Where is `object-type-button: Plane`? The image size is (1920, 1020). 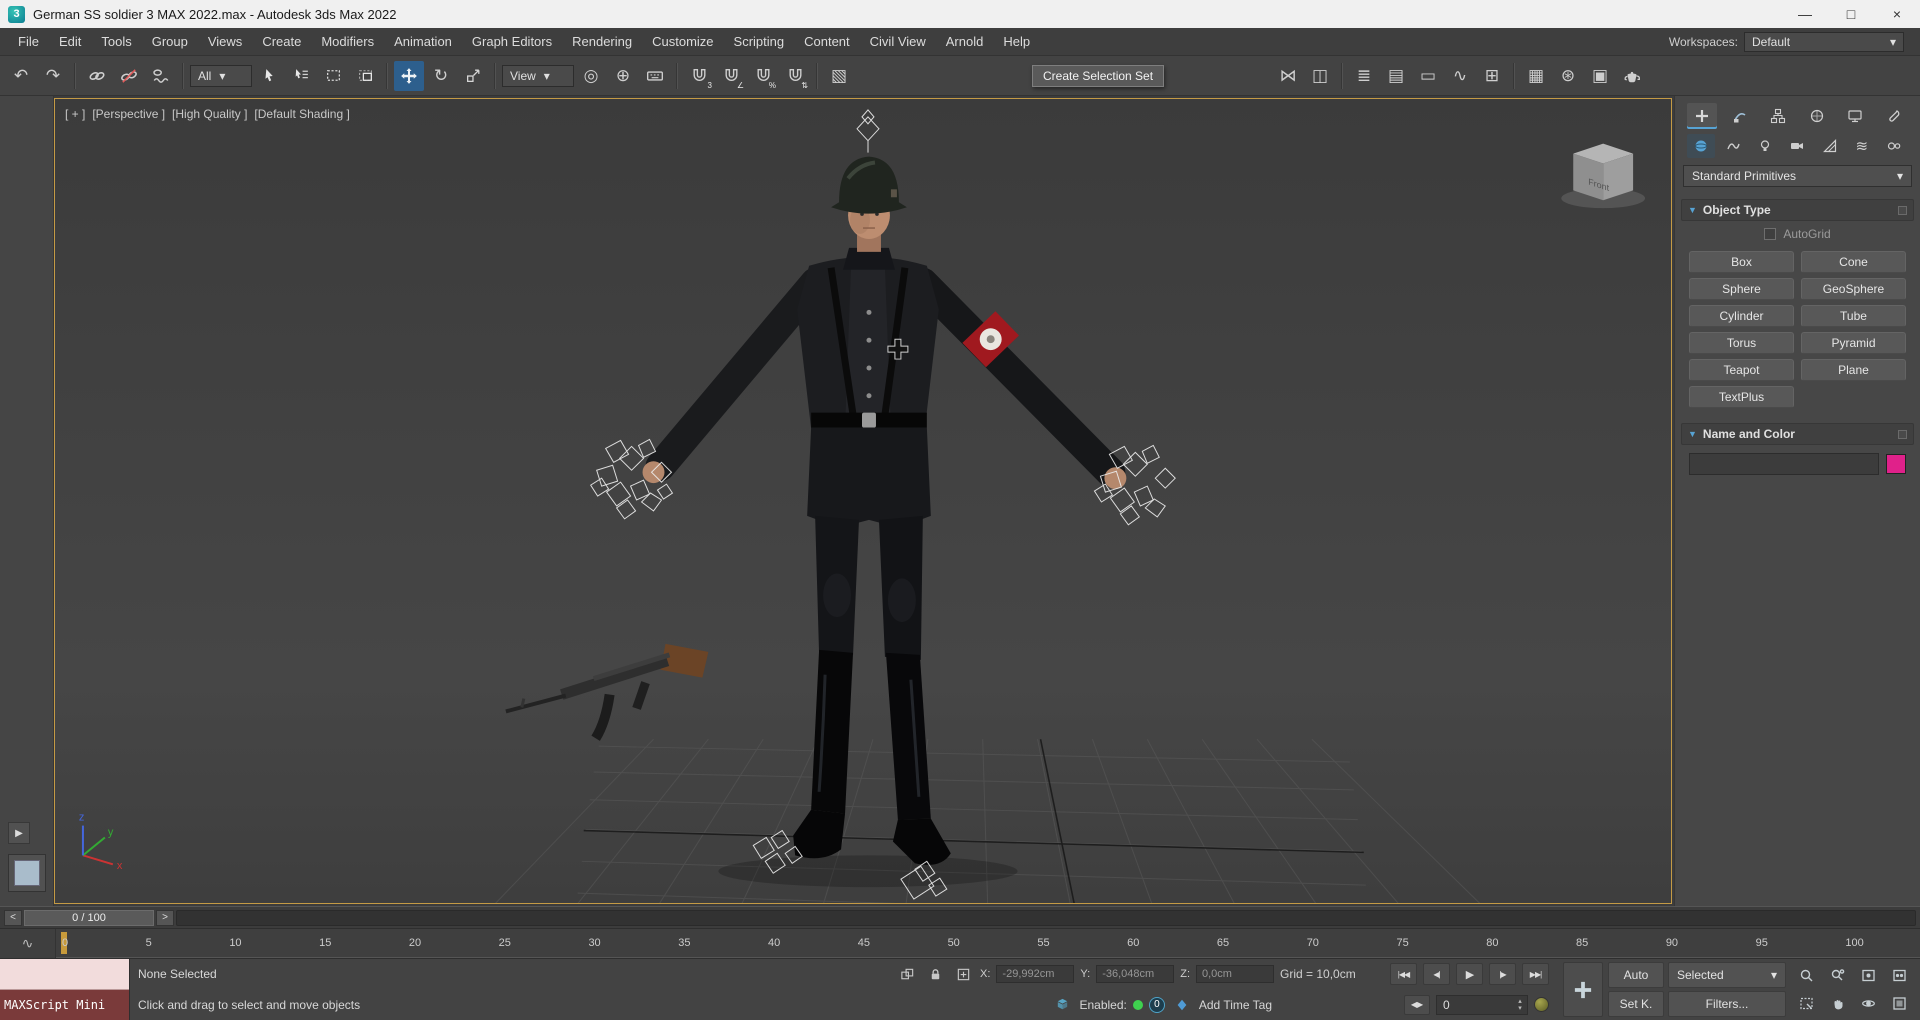 object-type-button: Plane is located at coordinates (1853, 370).